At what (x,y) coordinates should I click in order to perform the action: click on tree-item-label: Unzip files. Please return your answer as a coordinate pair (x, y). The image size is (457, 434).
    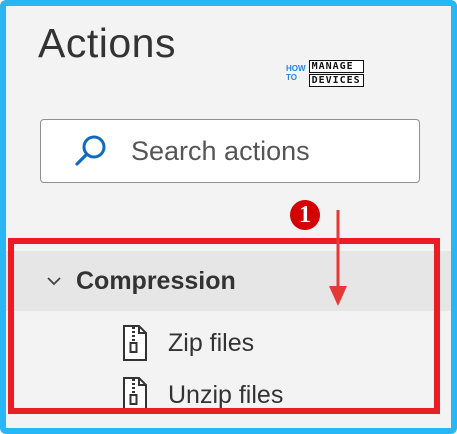
    Looking at the image, I should click on (226, 394).